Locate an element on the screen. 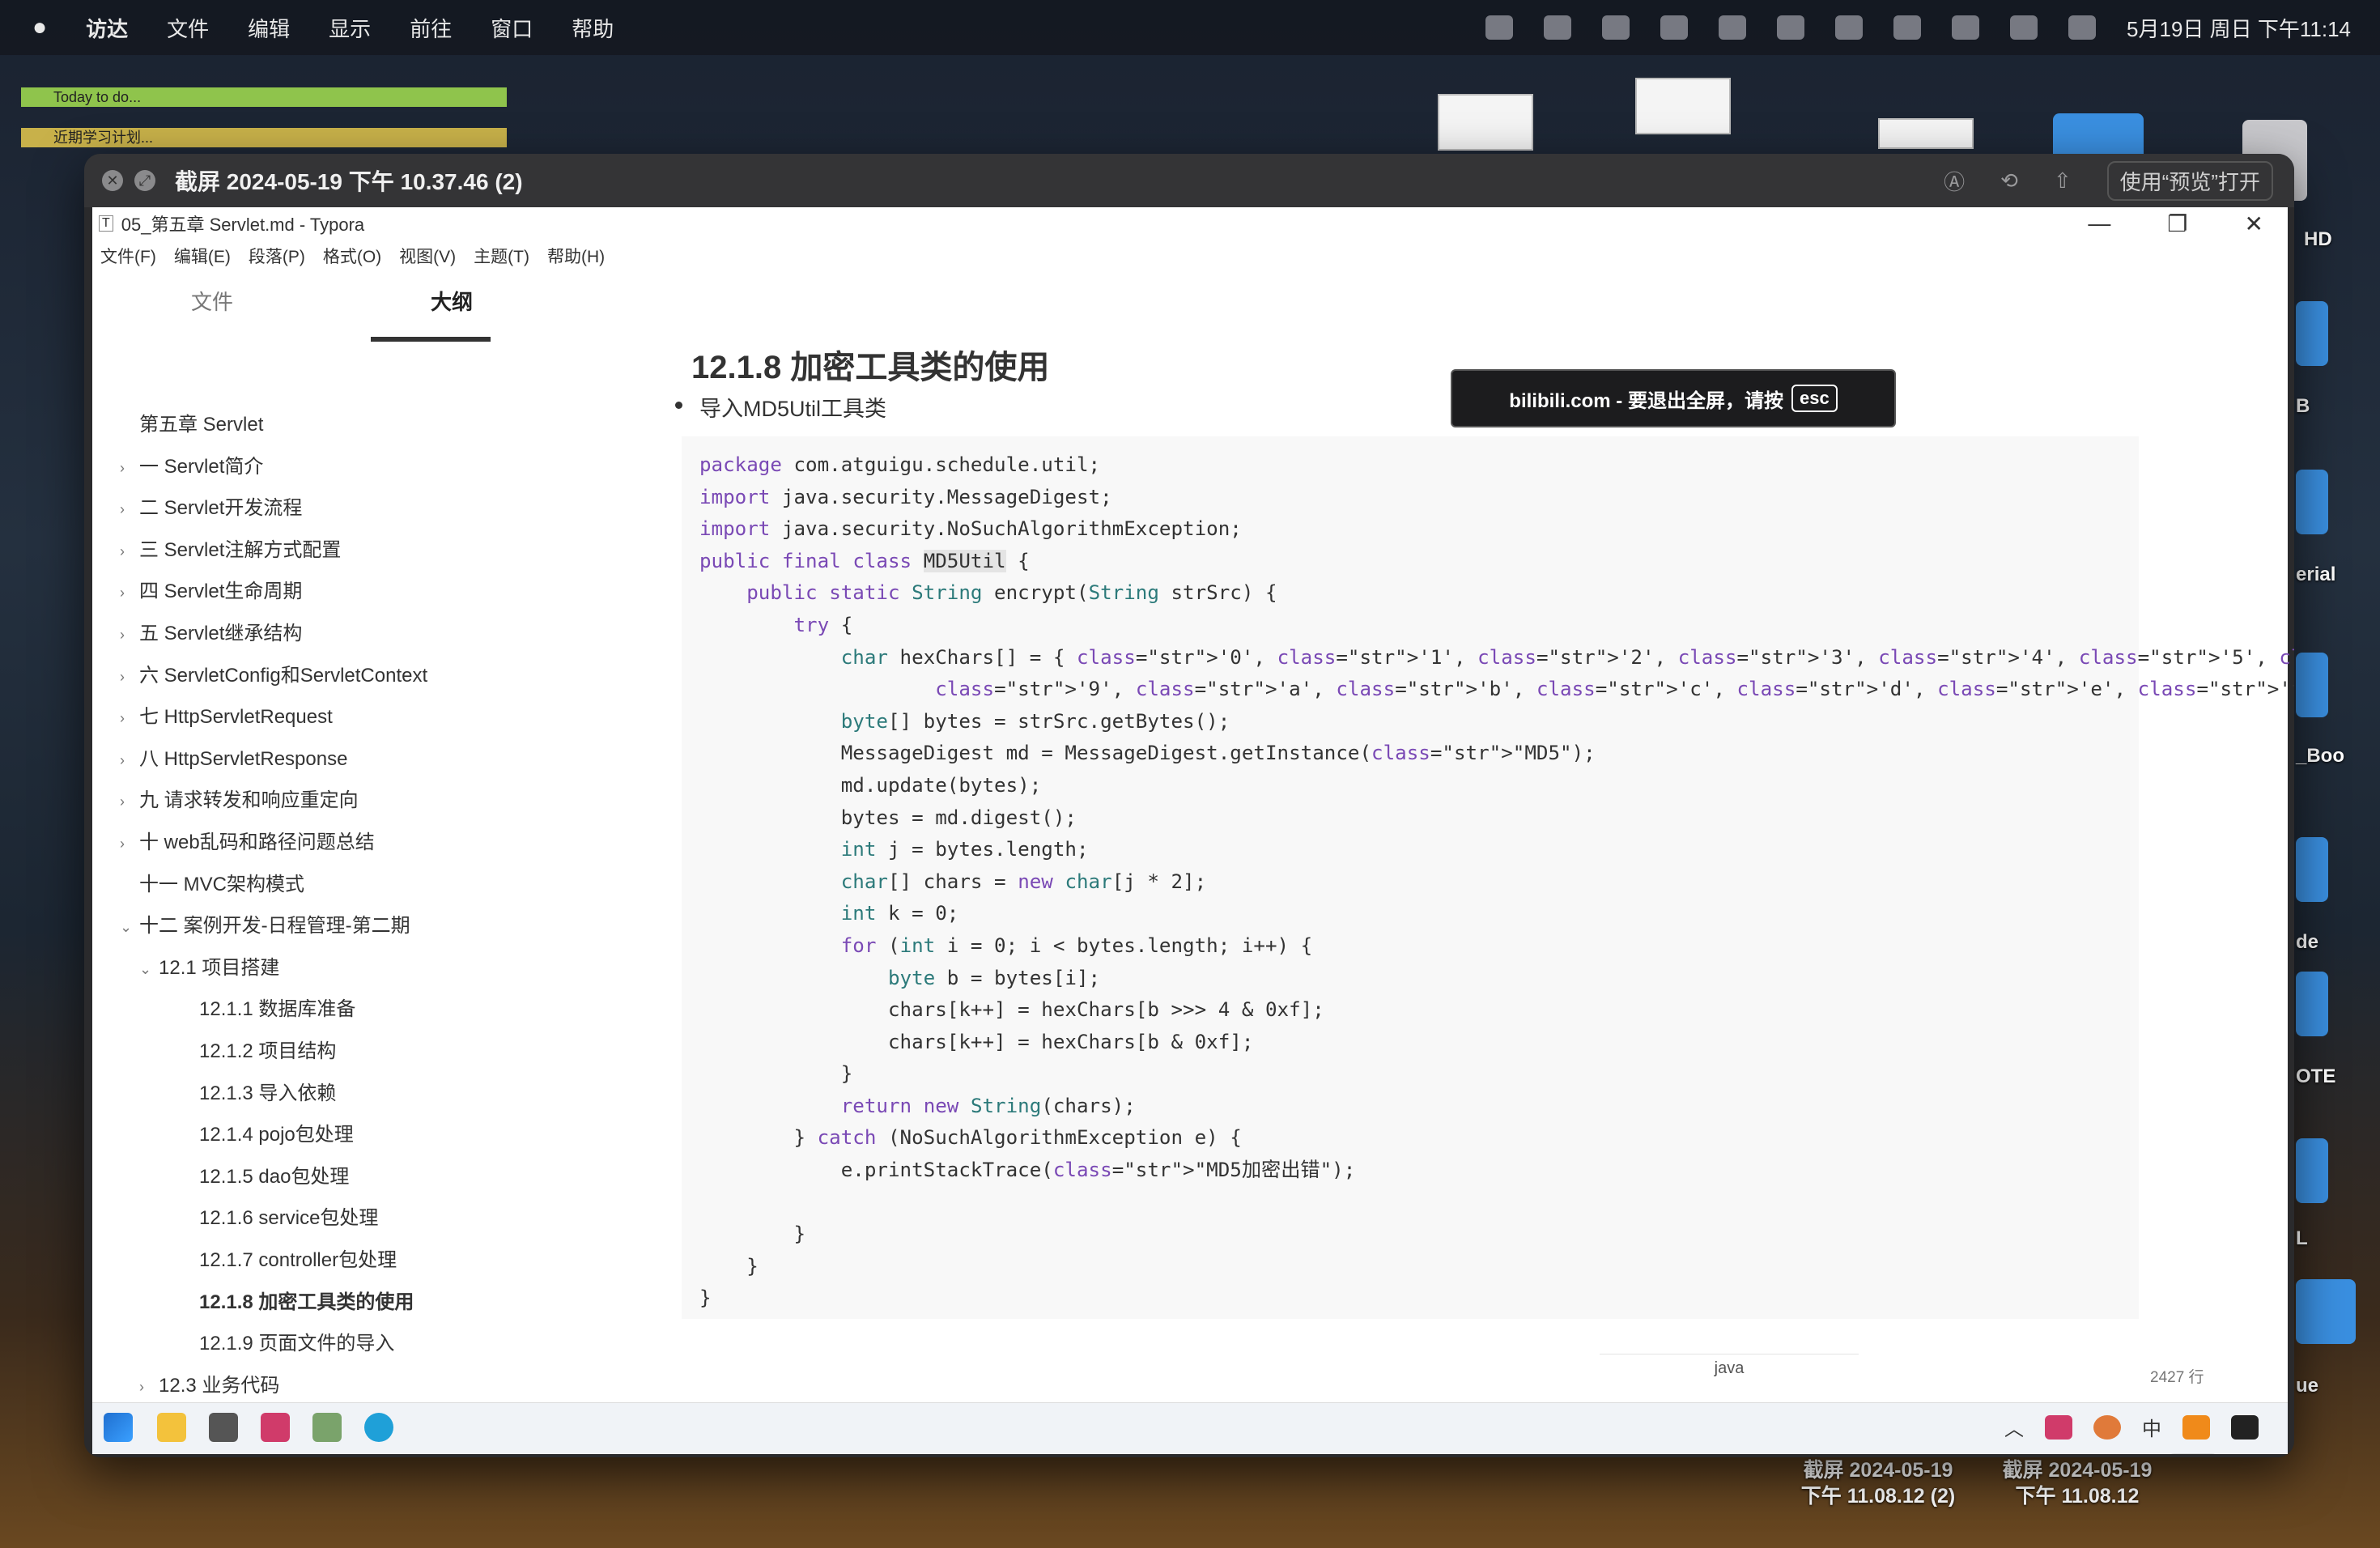 Image resolution: width=2380 pixels, height=1548 pixels. menu-paragraph: 段落(P) is located at coordinates (277, 256).